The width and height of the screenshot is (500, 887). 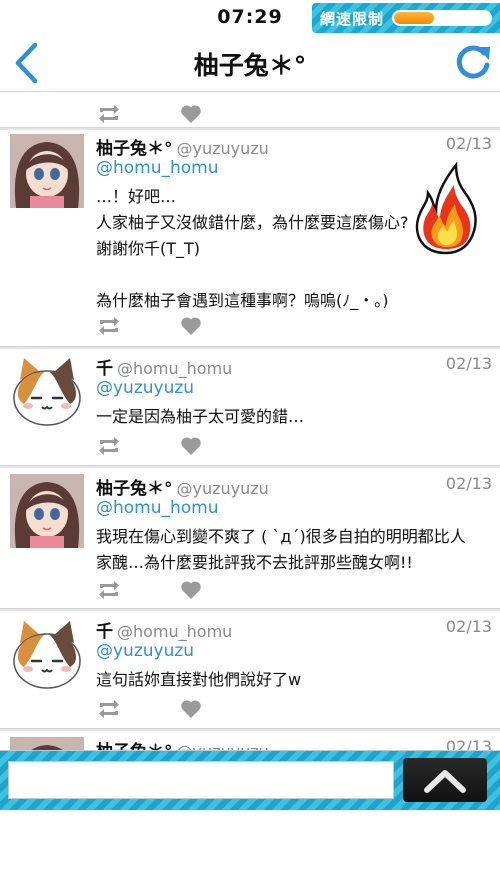 I want to click on tweet-text: 這句話妳直接對他們說好了w, so click(x=295, y=680).